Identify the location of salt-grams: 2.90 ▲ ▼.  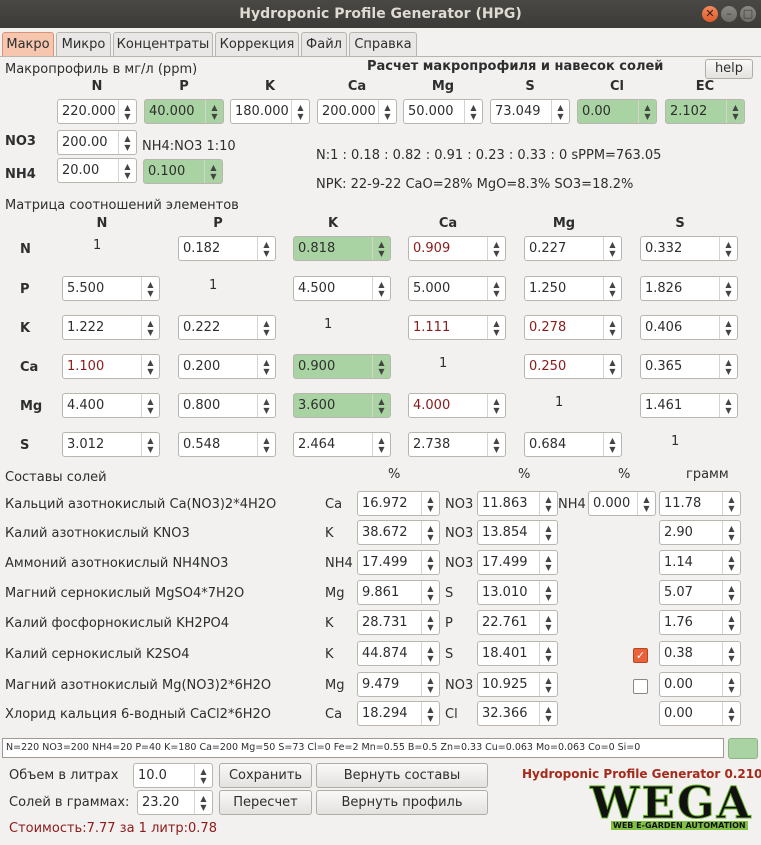
(700, 532).